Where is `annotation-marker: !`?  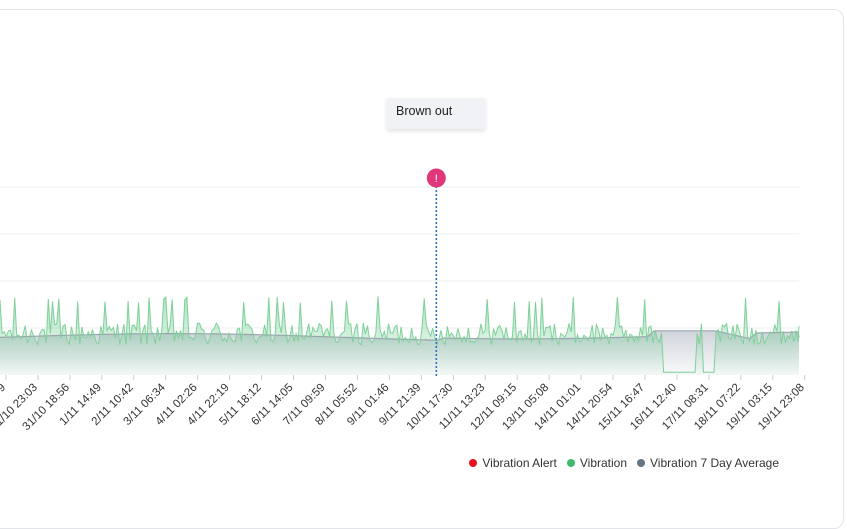
annotation-marker: ! is located at coordinates (436, 178).